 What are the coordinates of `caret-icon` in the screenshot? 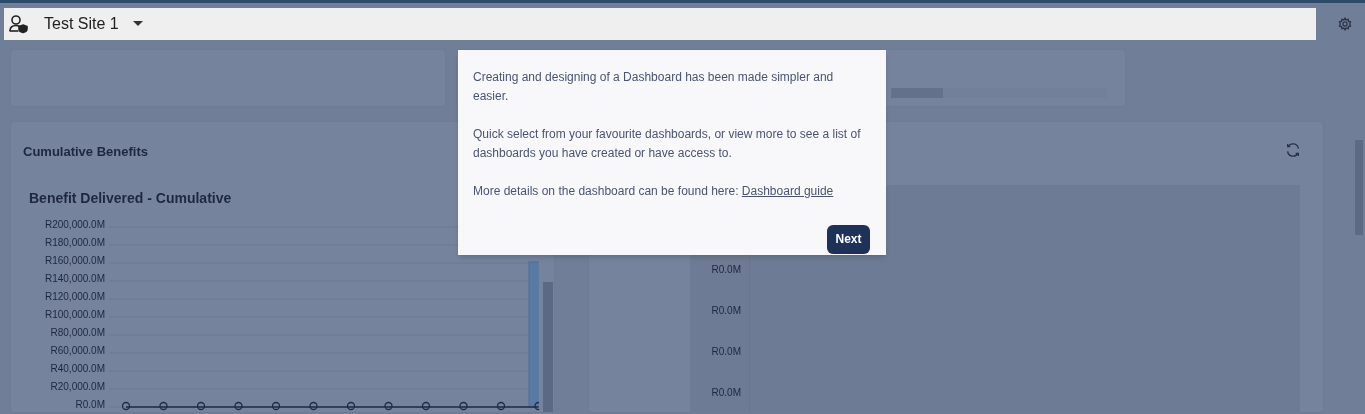 It's located at (137, 24).